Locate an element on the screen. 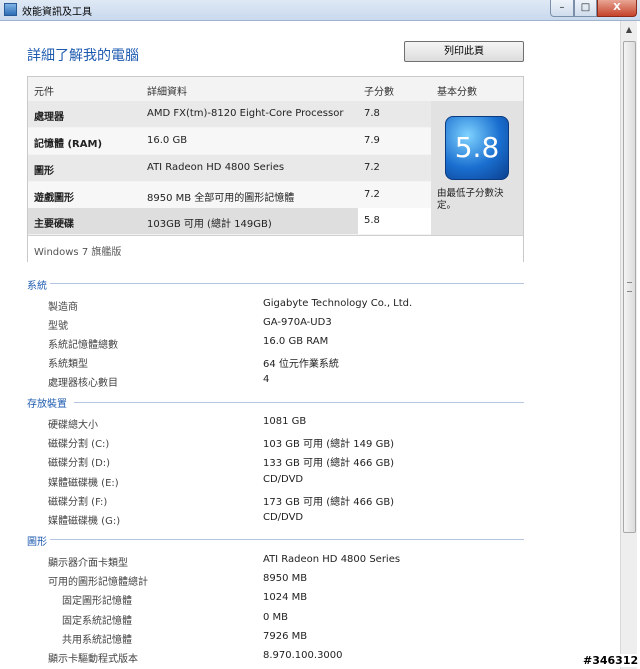 Image resolution: width=640 pixels, height=669 pixels. info-label: 共用系統記憶體 is located at coordinates (97, 640).